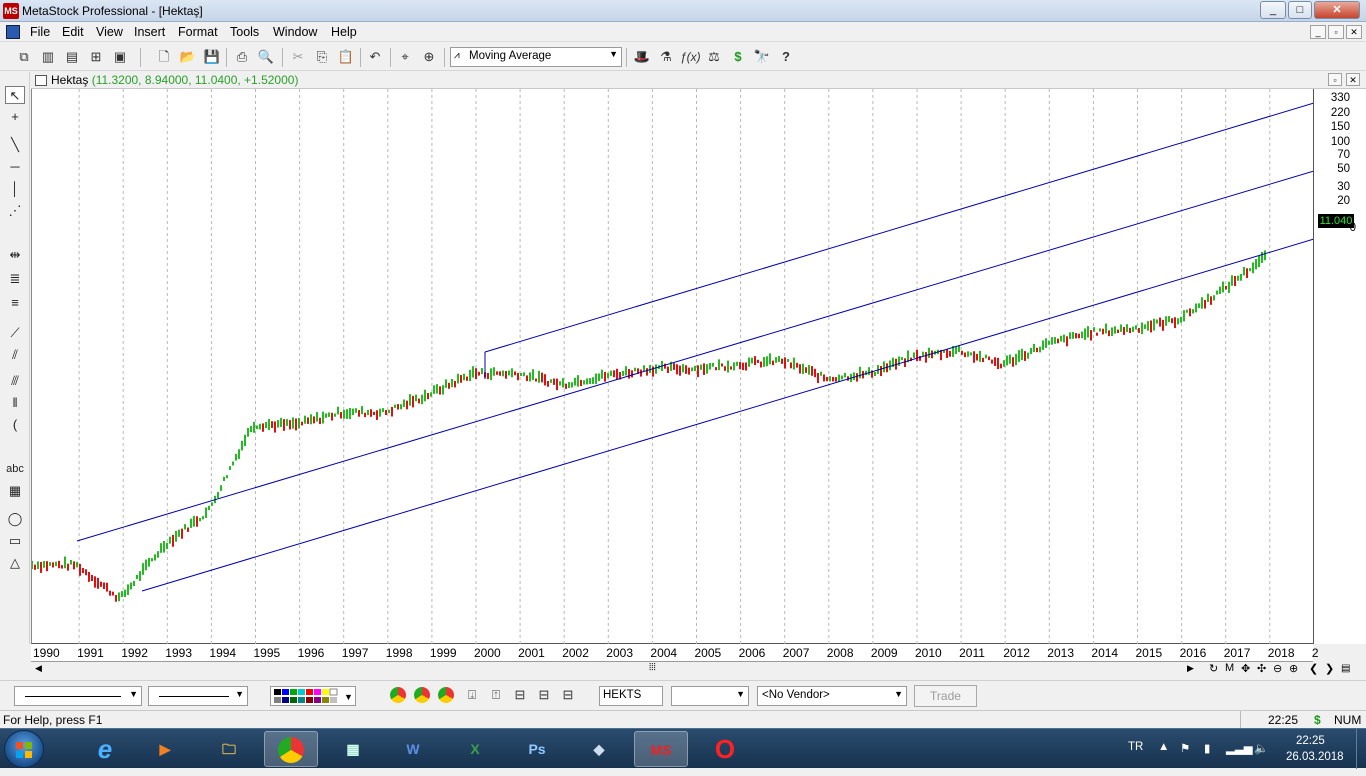 The image size is (1366, 776). Describe the element at coordinates (1245, 668) in the screenshot. I see `zoom-fit-icon: ✥` at that location.